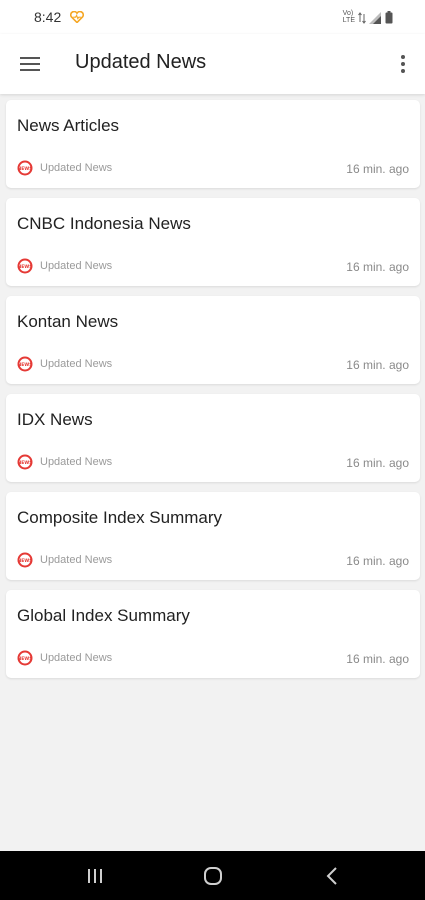  I want to click on article-title: IDX News, so click(55, 419).